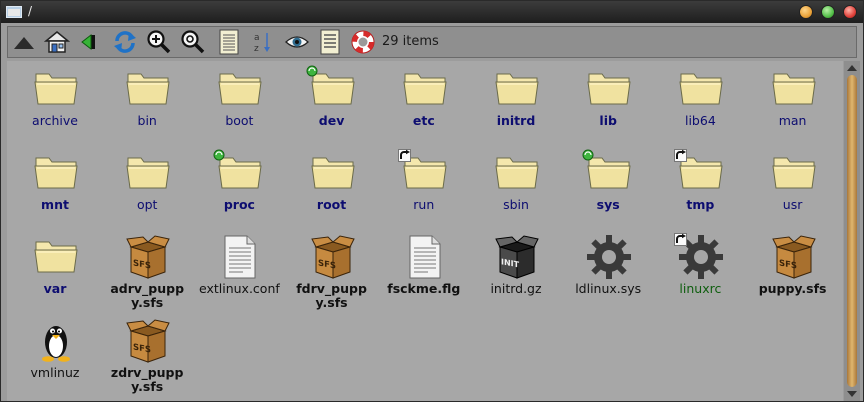 Image resolution: width=864 pixels, height=402 pixels. I want to click on file-item: sbin, so click(516, 187).